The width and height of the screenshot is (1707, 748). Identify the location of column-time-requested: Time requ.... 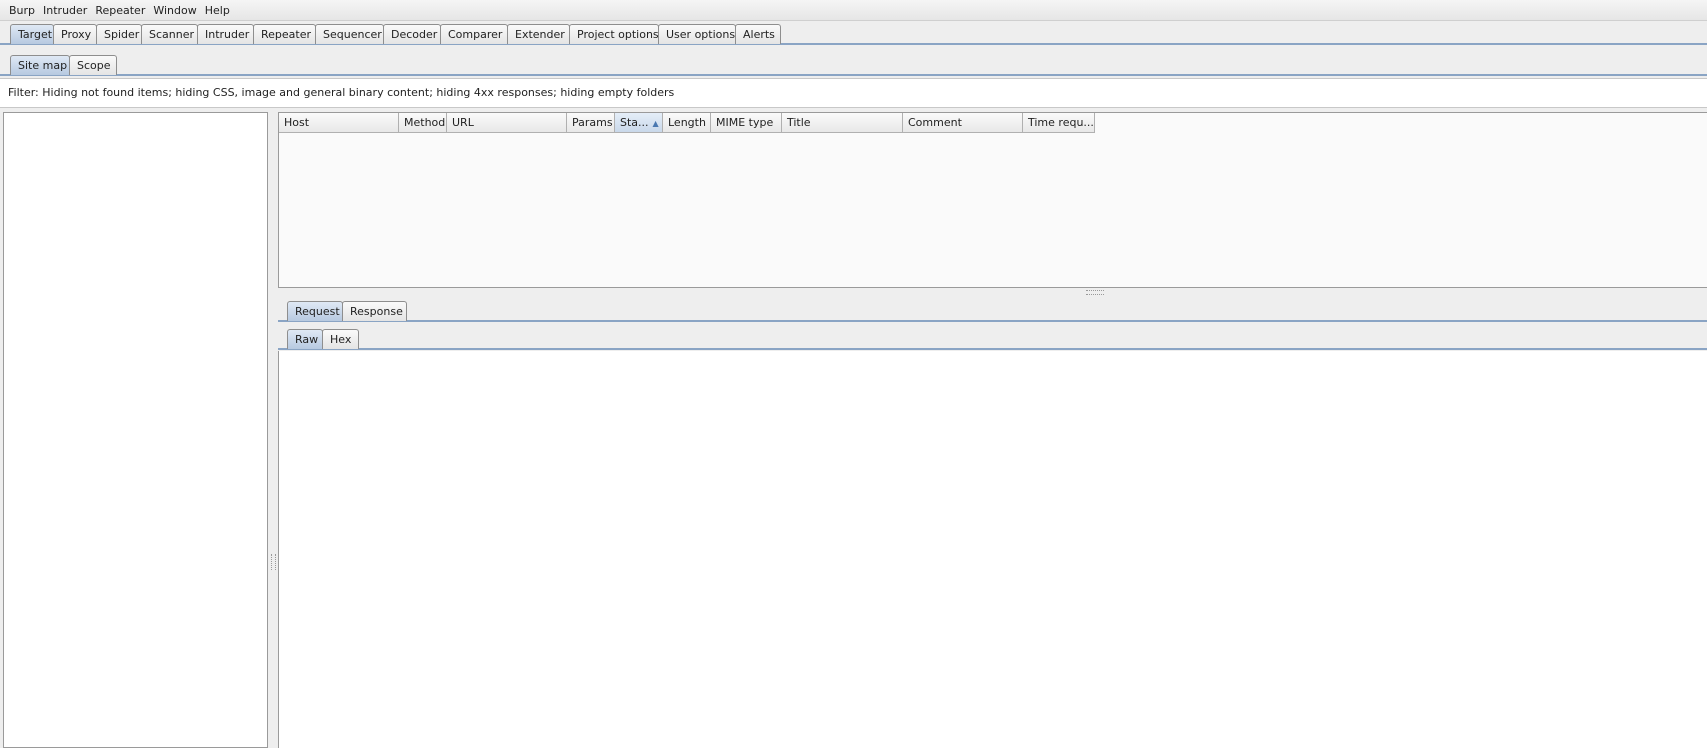
(1059, 123).